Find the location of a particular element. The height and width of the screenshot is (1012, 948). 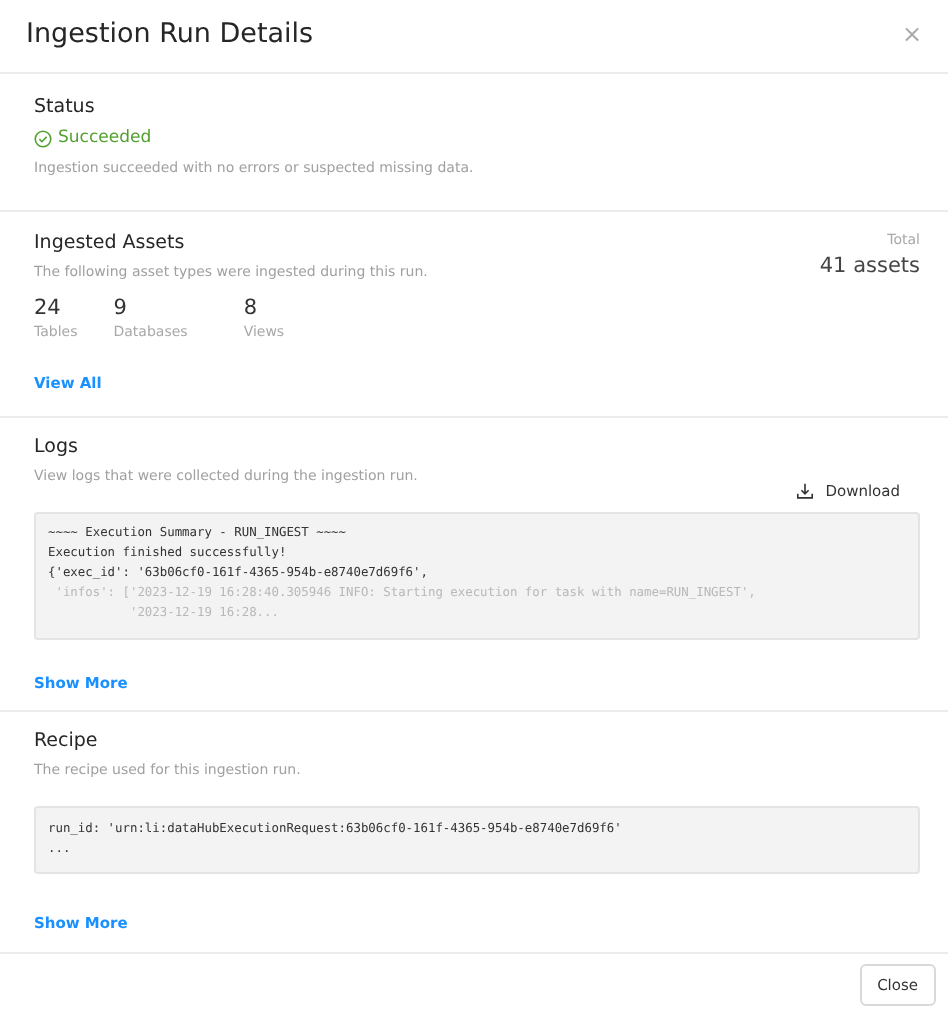

count-value: 8 is located at coordinates (250, 308).